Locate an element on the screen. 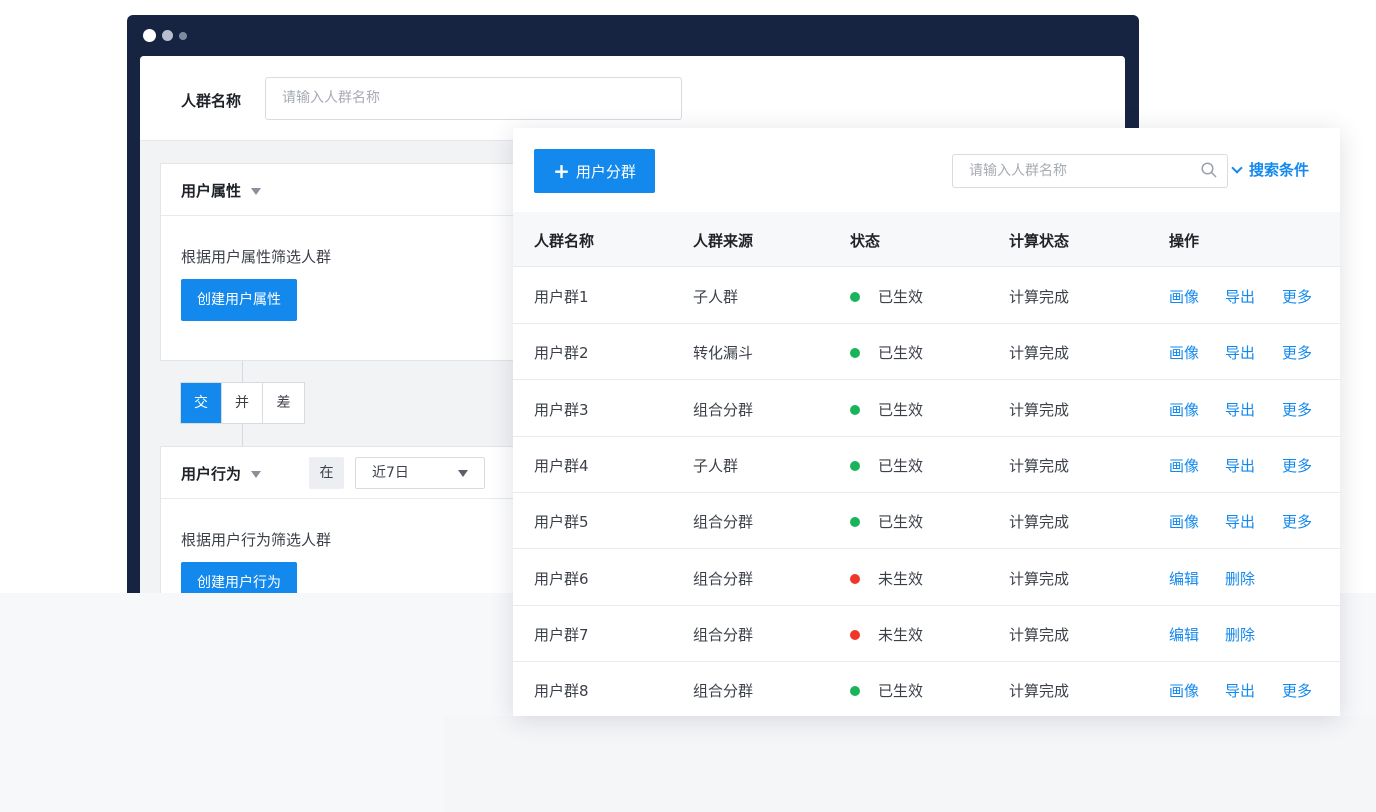 Image resolution: width=1376 pixels, height=812 pixels. crowd-name-label: 人群名称 is located at coordinates (211, 101).